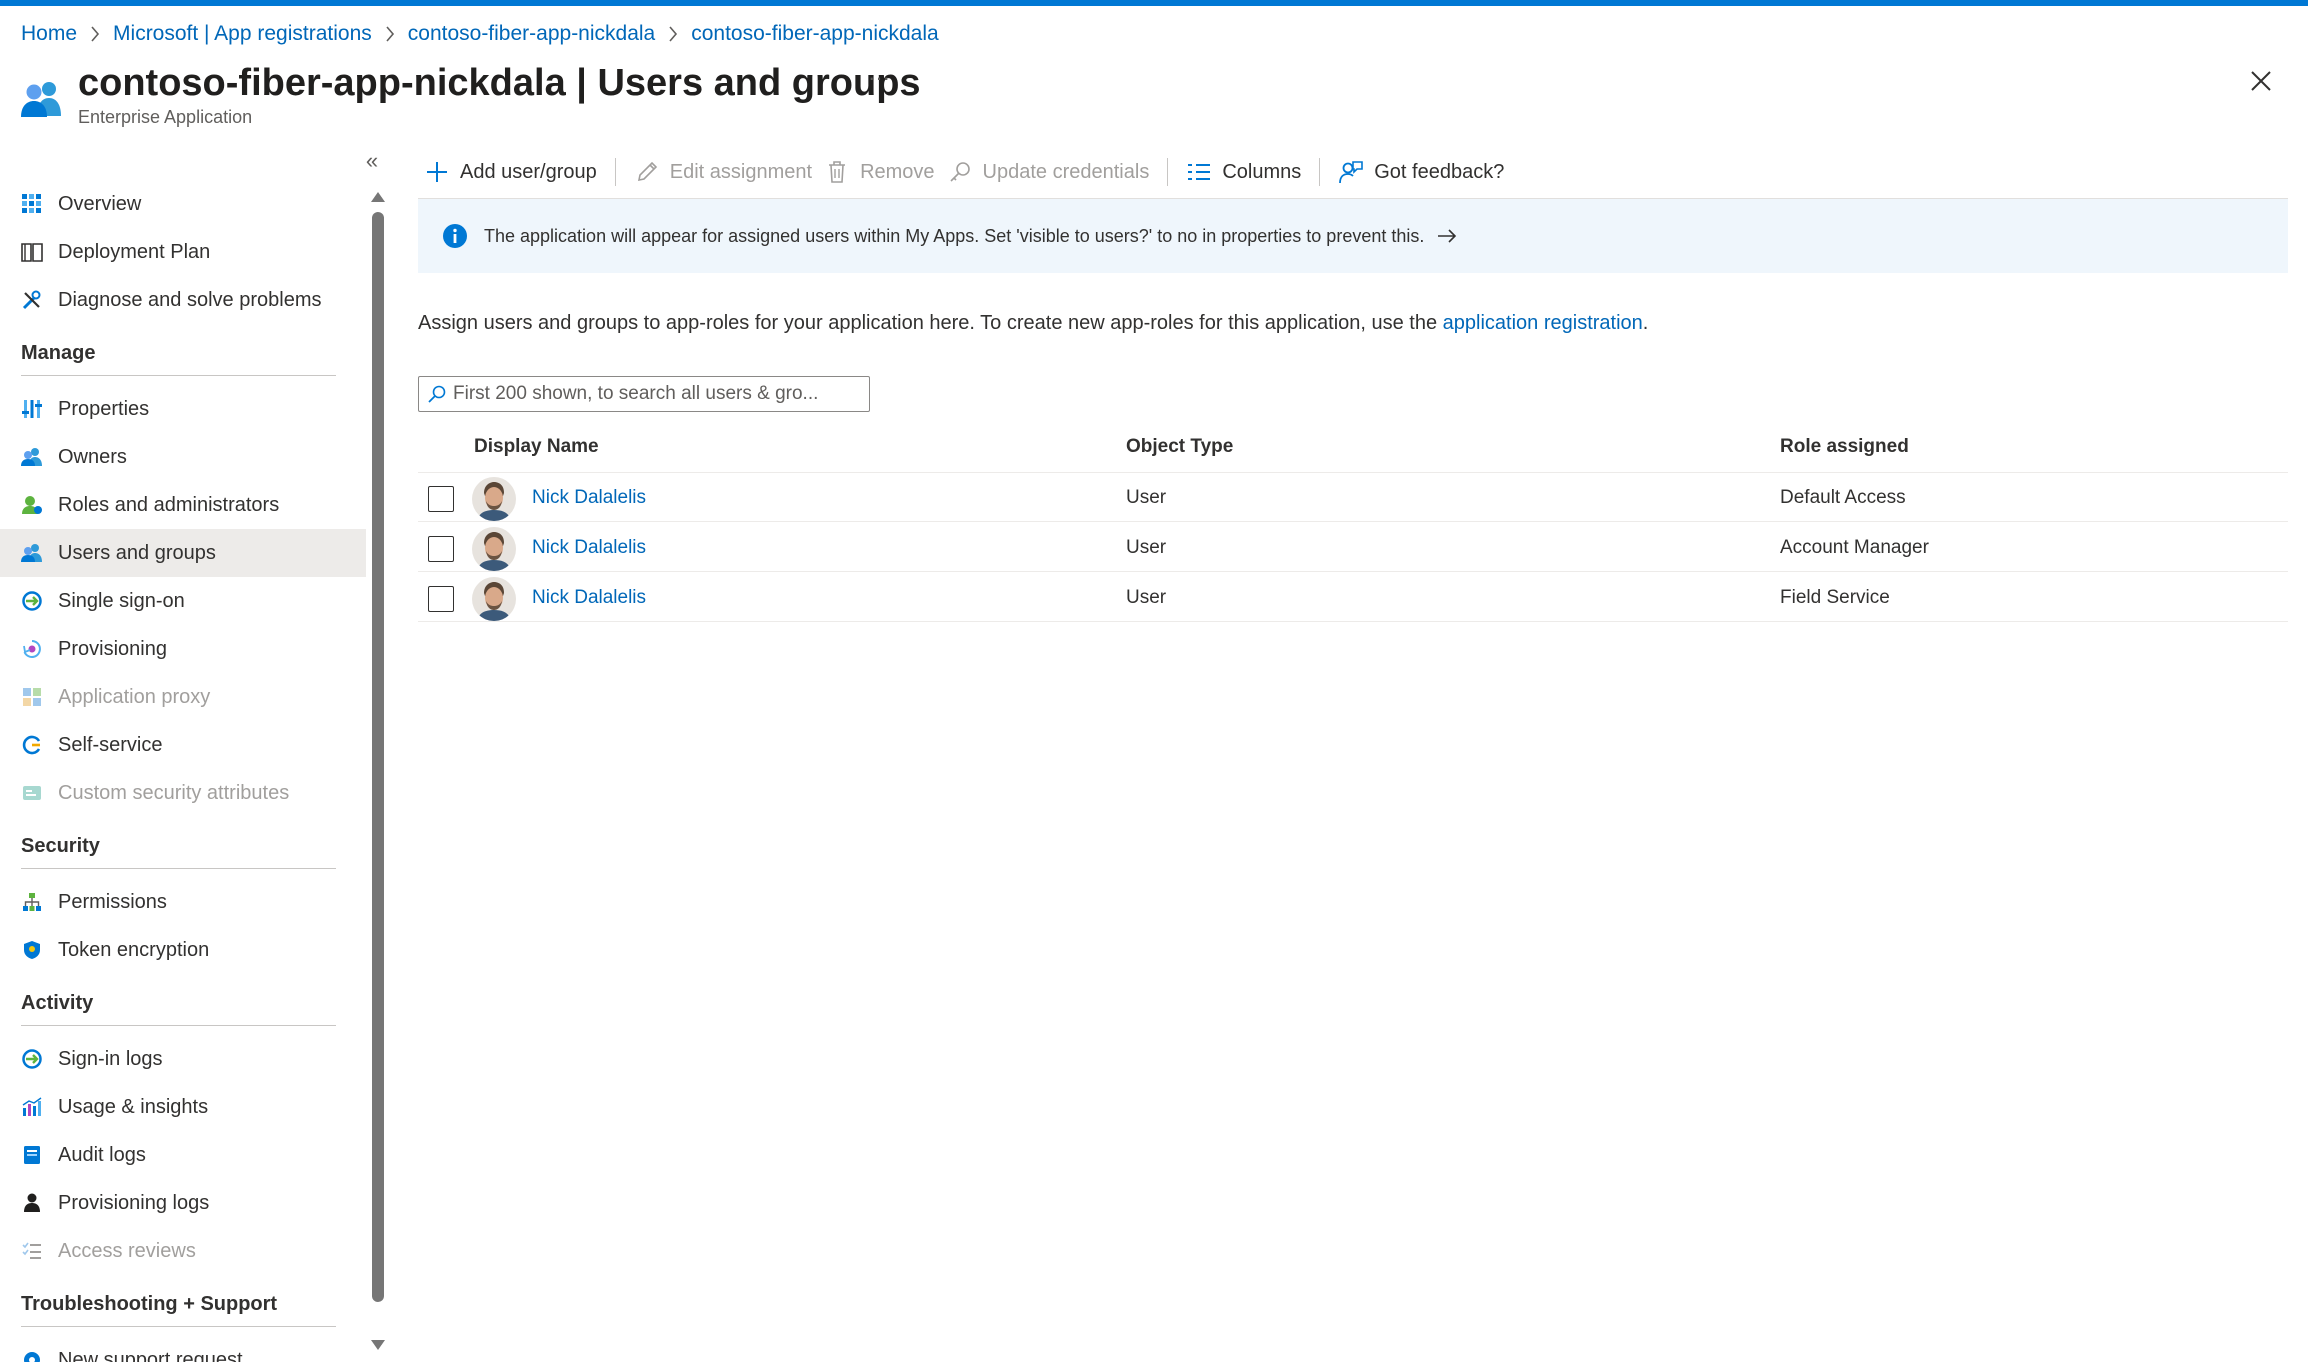 The image size is (2308, 1362). I want to click on sidebar-item-label: Usage & insights, so click(133, 1106).